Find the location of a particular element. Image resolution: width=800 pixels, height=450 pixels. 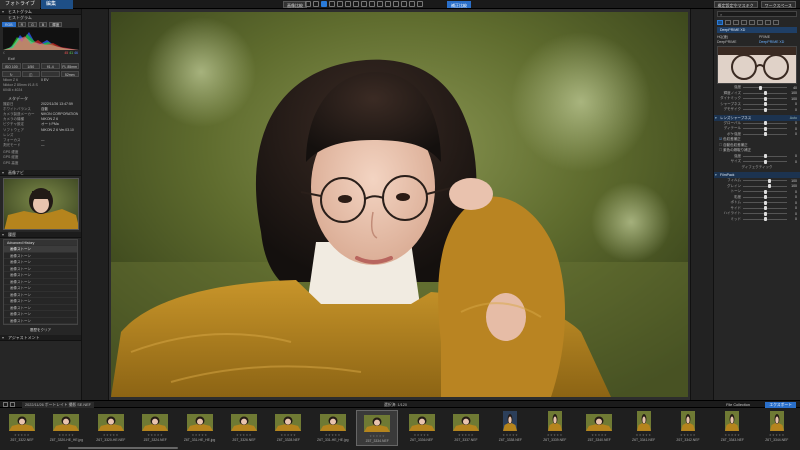

filmstrip-thumbnail: ★★★★★ Z6T_3328.NEF is located at coordinates (288, 428).